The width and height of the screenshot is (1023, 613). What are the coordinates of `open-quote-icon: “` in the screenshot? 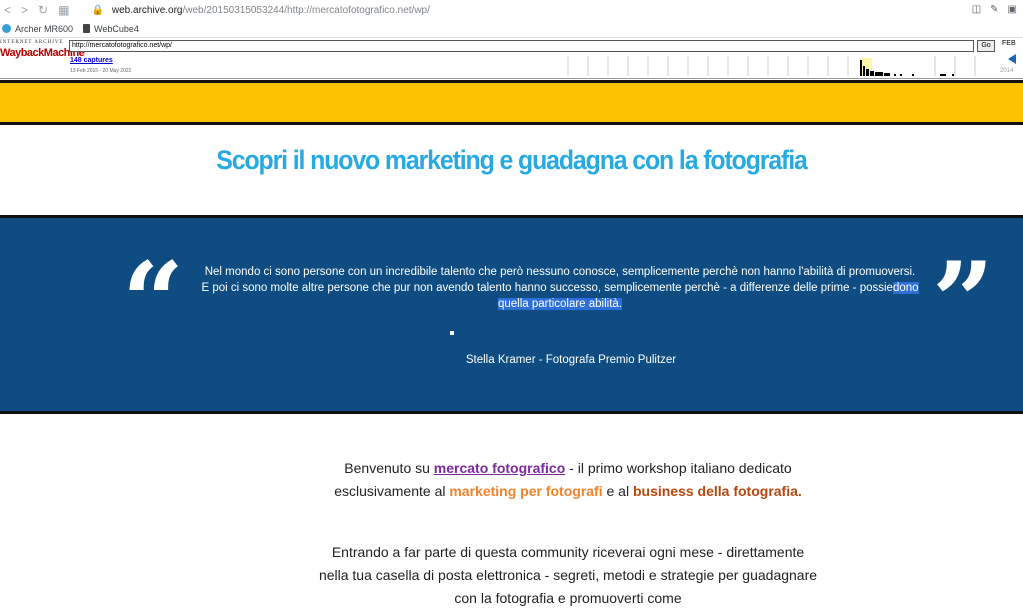 It's located at (153, 302).